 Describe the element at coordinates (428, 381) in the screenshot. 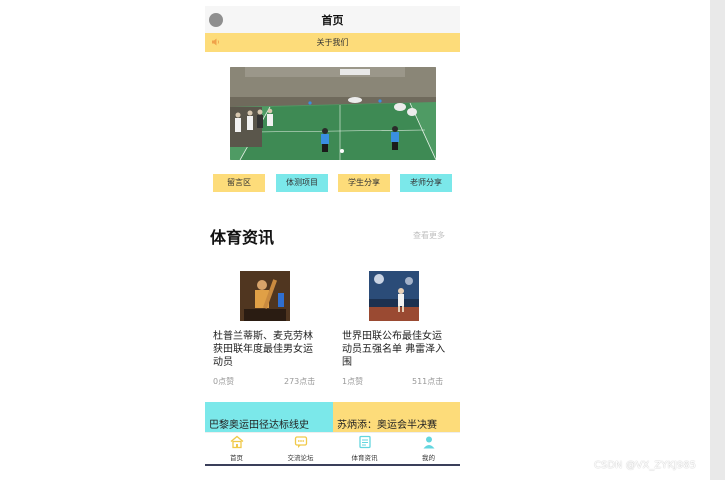

I see `news-clicks: 511点击` at that location.